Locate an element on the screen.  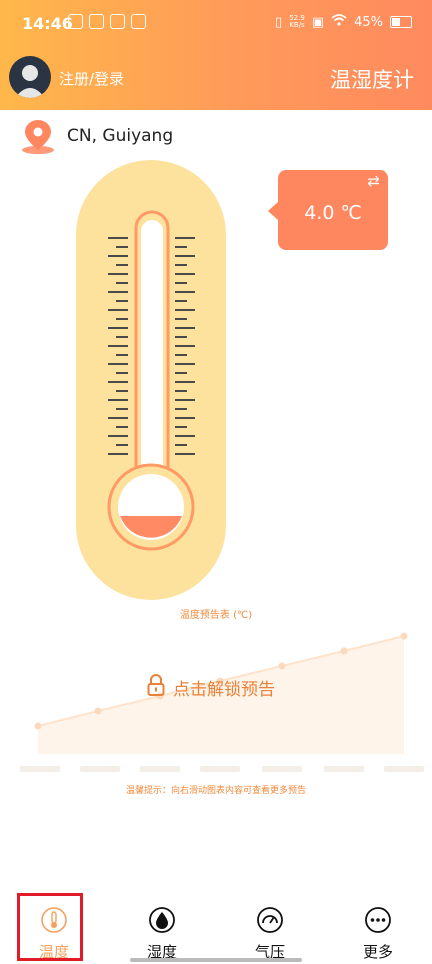
swap-unit-icon: ⇄ is located at coordinates (373, 181).